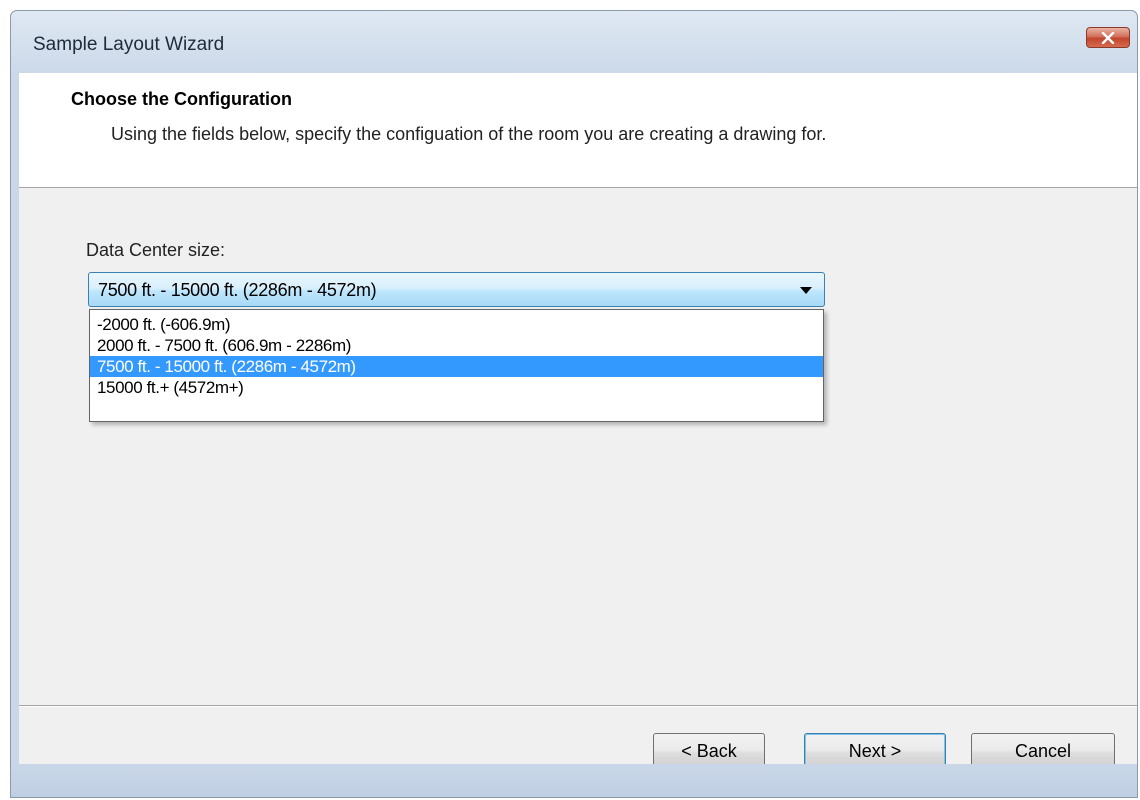  Describe the element at coordinates (578, 738) in the screenshot. I see `wizard-footer: < Back Next > Cancel` at that location.